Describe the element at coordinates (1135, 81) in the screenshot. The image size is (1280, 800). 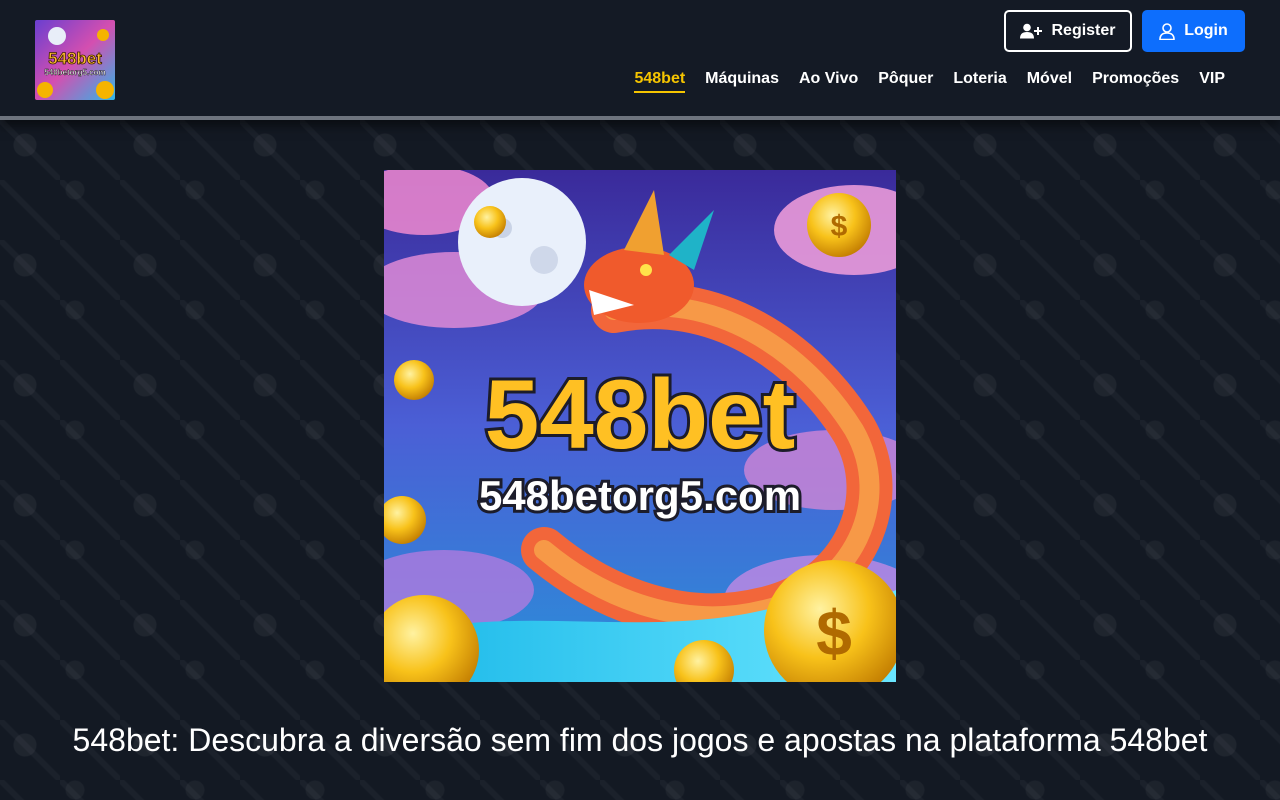
I see `nav-item-promocoes: Promoções` at that location.